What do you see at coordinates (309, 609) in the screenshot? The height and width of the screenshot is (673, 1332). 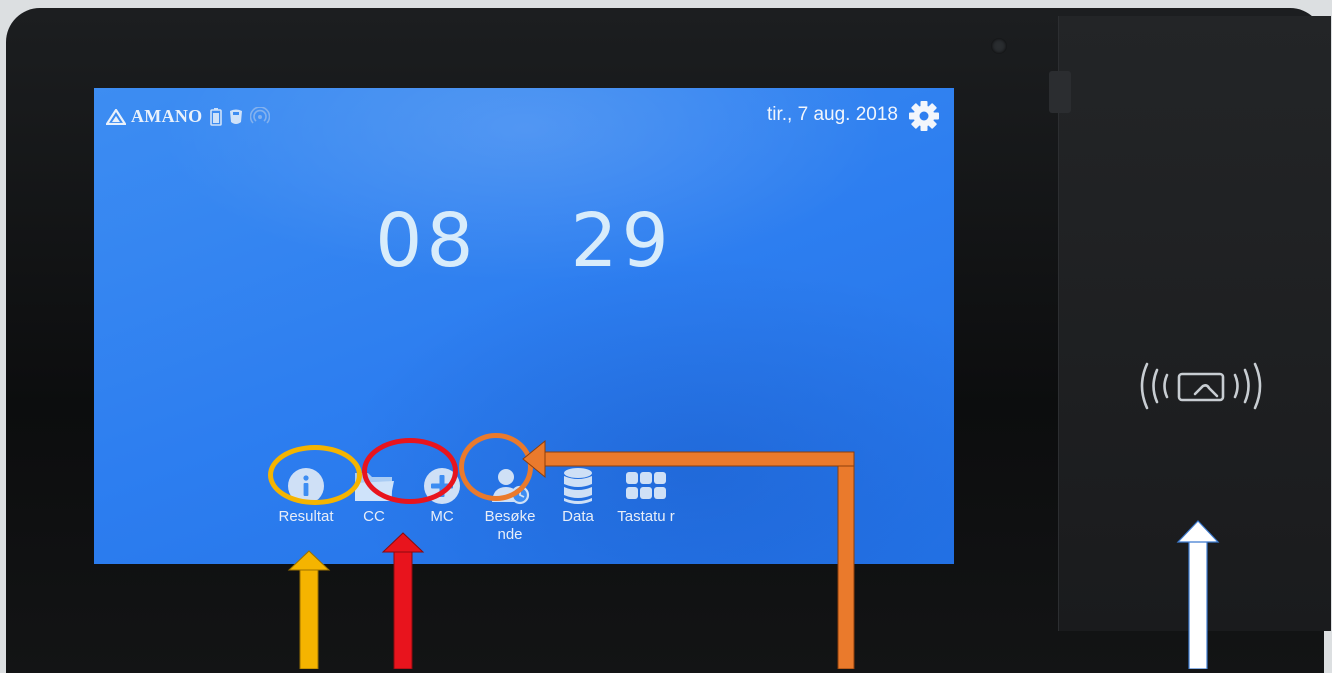 I see `yellow-arrow` at bounding box center [309, 609].